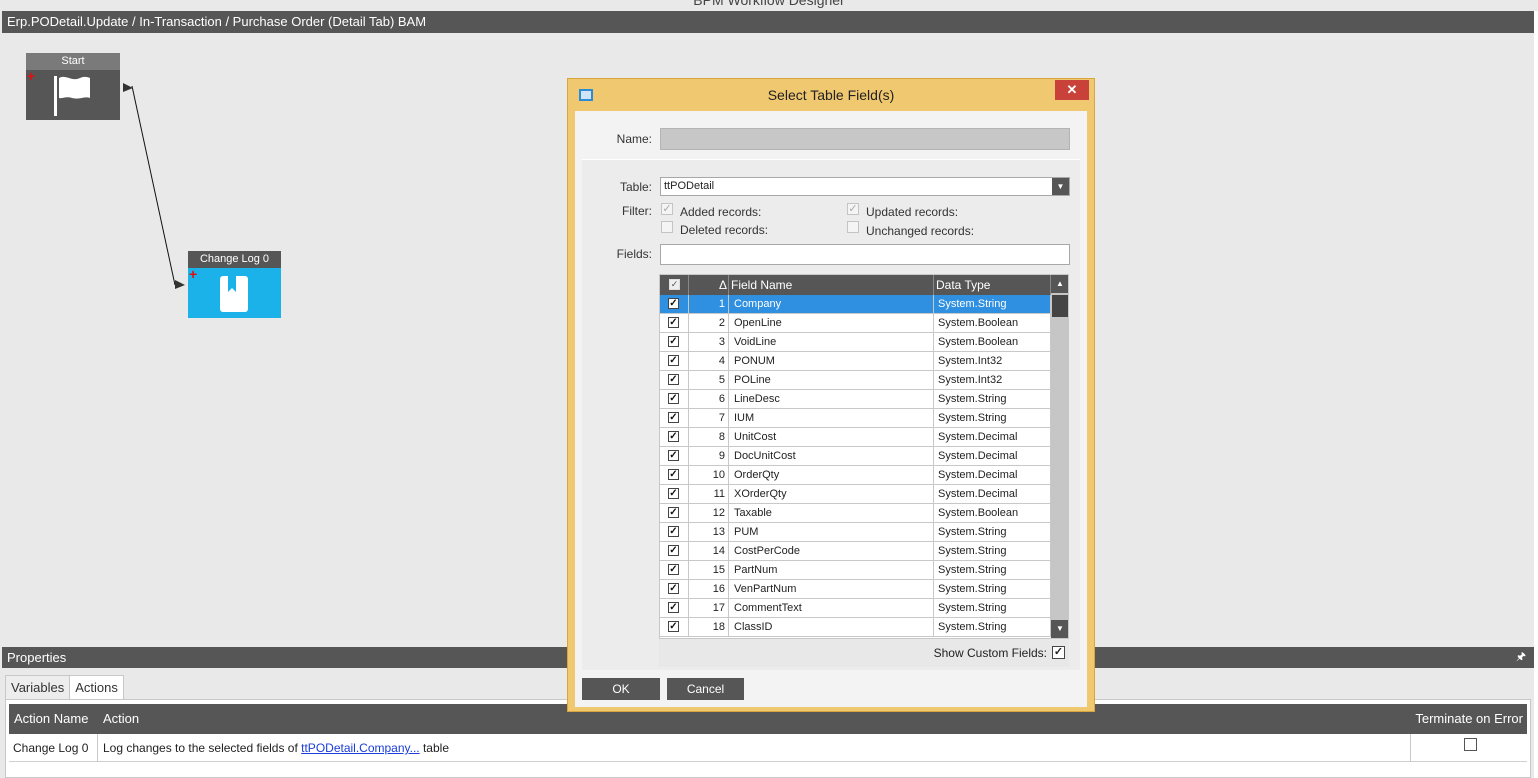 This screenshot has height=778, width=1538. I want to click on scroll-down-icon: ▼, so click(1059, 629).